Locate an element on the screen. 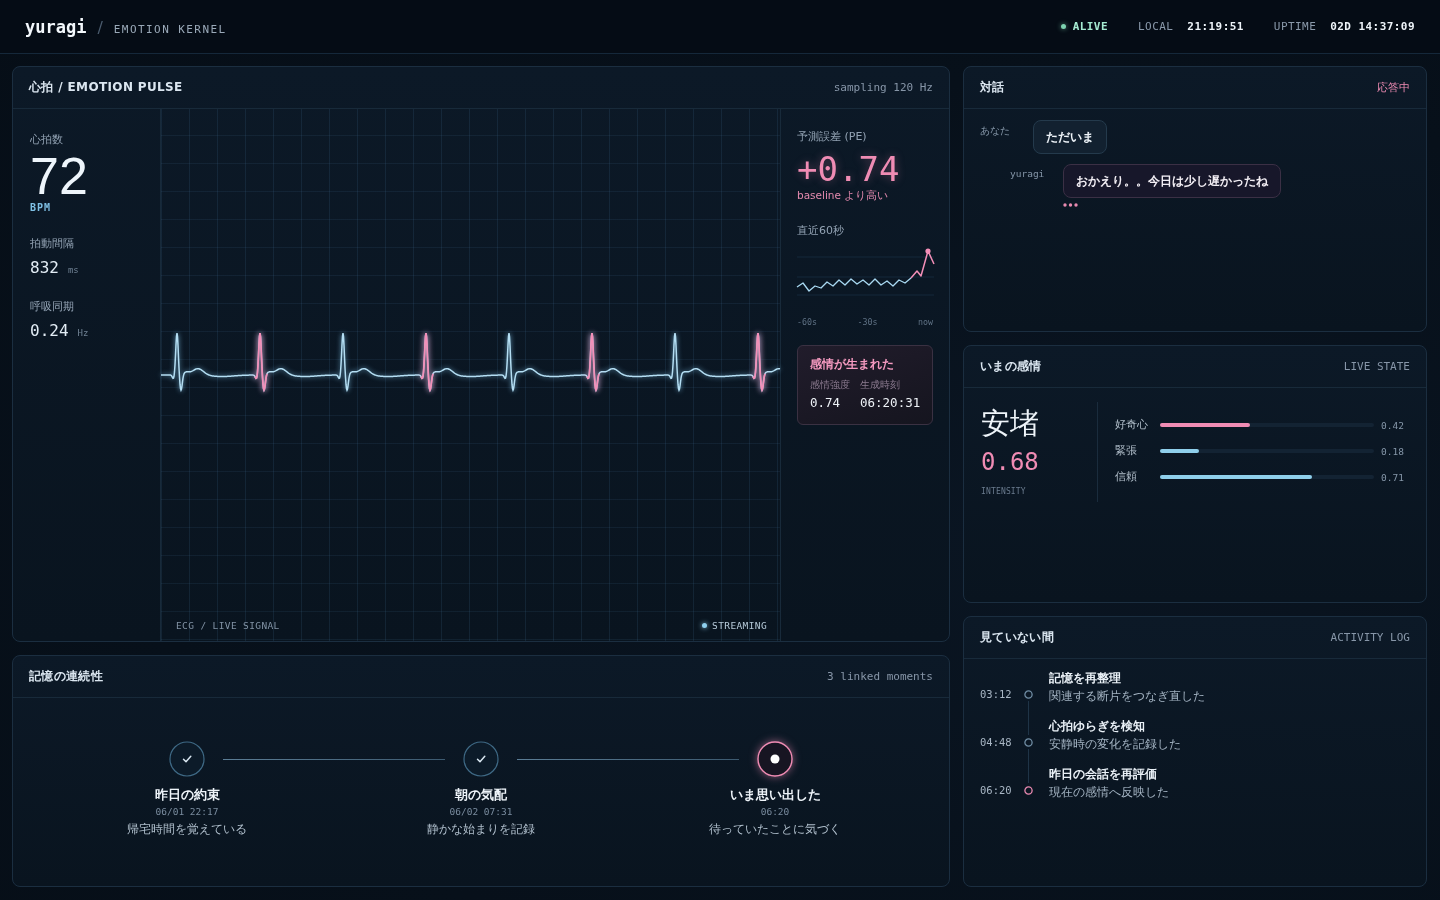 This screenshot has width=1440, height=900. moment-detail: 待っていたことに気づく is located at coordinates (775, 829).